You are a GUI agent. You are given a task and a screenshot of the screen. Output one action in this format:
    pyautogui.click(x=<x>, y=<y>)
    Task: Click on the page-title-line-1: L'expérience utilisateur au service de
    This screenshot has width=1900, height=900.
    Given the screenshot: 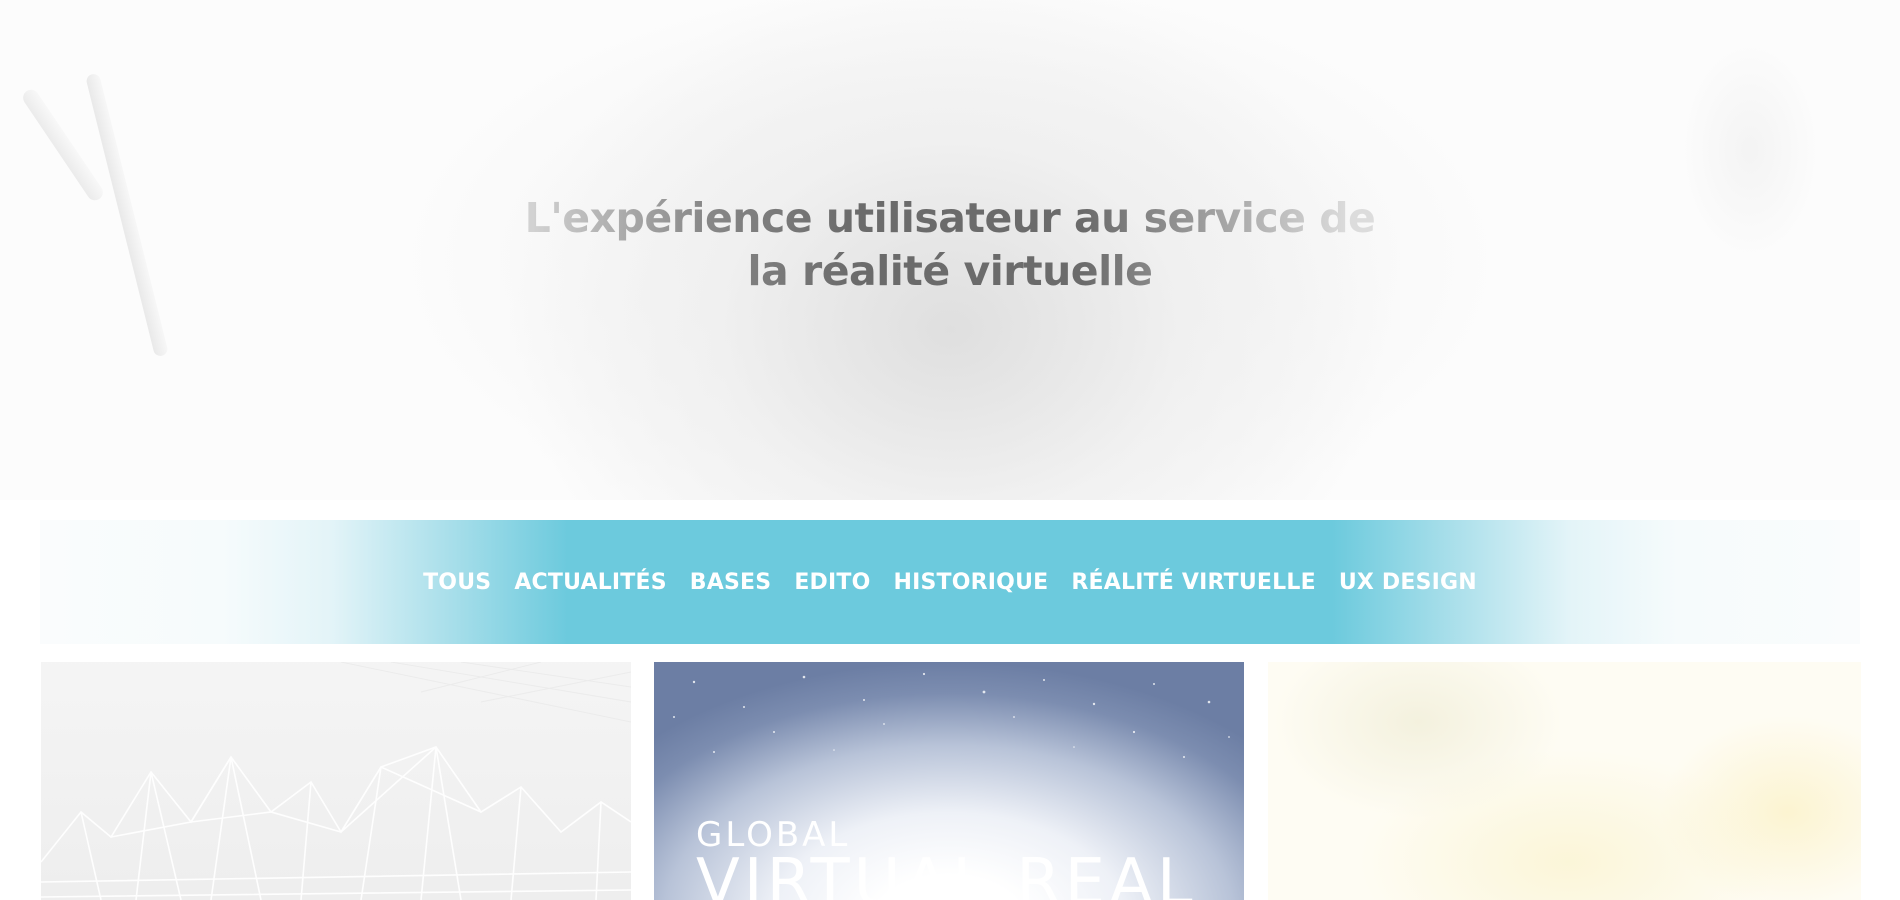 What is the action you would take?
    pyautogui.click(x=950, y=218)
    